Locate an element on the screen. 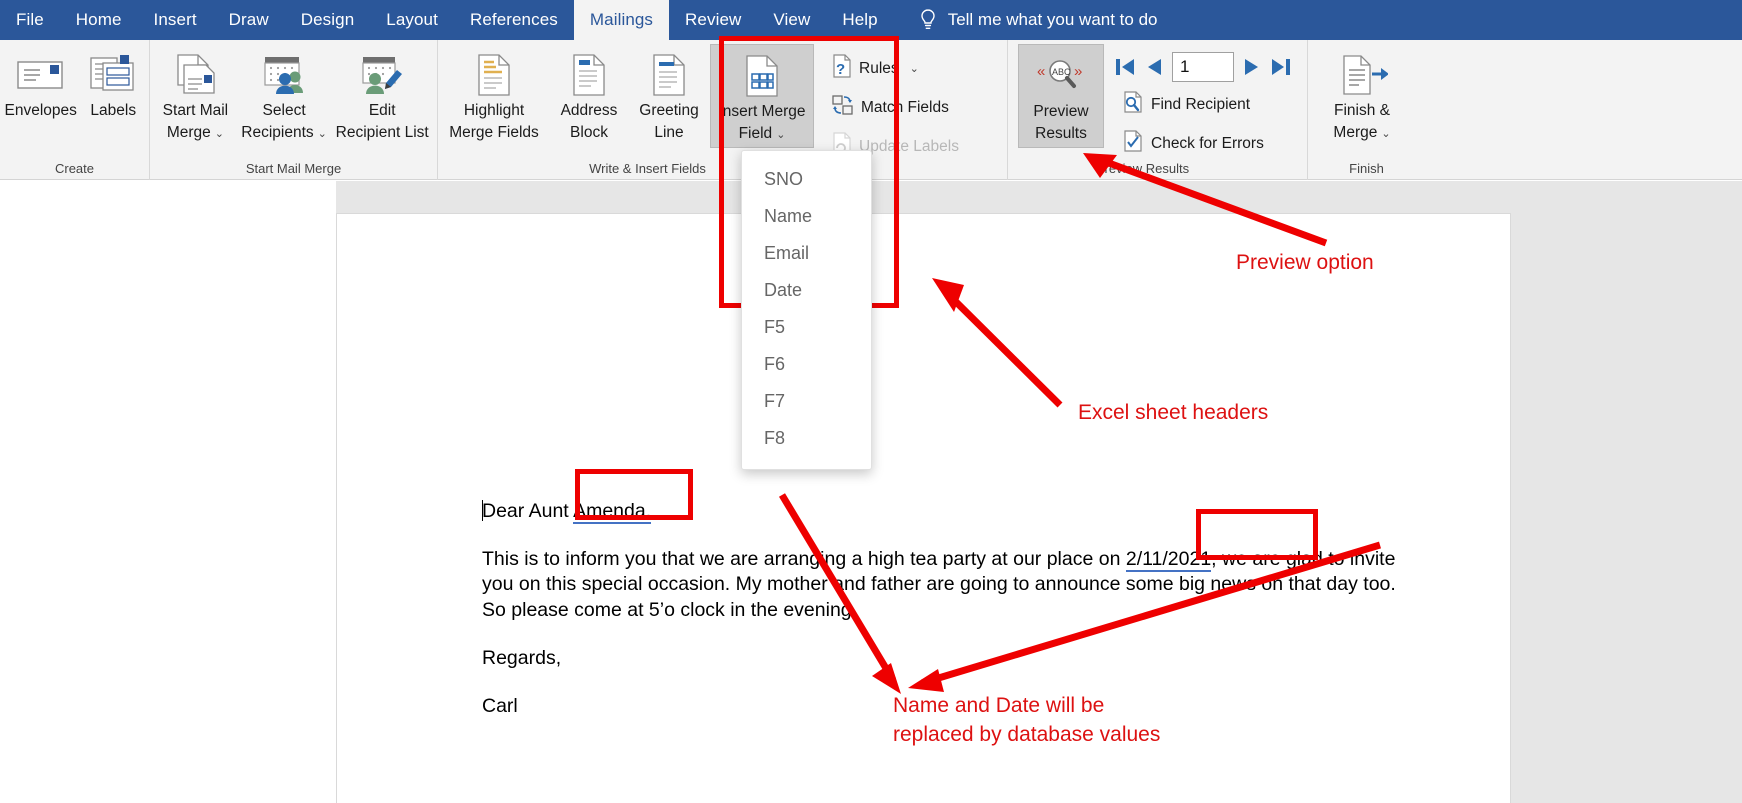 The image size is (1742, 803). tab-review: Review is located at coordinates (713, 20).